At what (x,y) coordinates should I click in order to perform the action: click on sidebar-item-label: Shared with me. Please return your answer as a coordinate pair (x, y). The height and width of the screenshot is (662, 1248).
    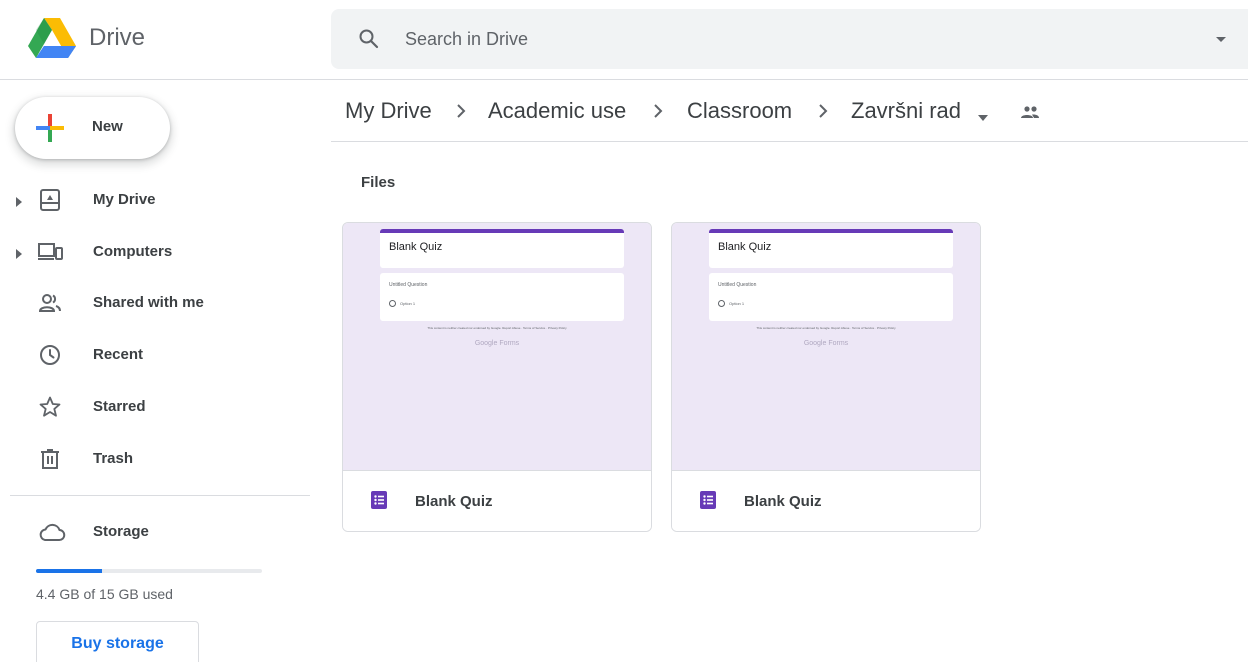
    Looking at the image, I should click on (148, 302).